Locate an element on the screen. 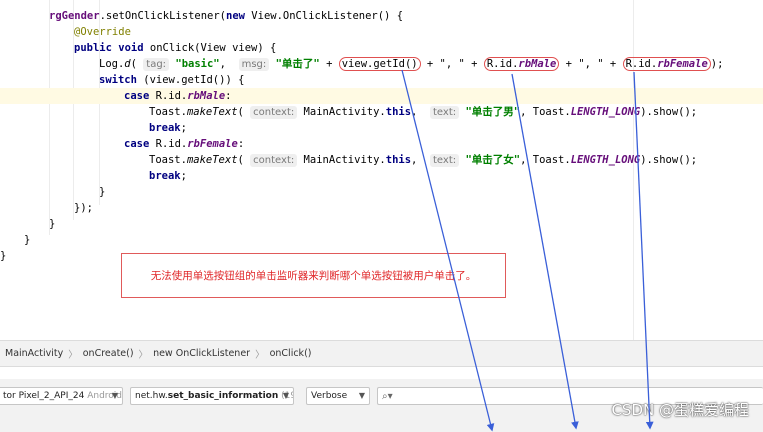 This screenshot has width=763, height=432. code-line-6: case R.id.rbMale: is located at coordinates (381, 96).